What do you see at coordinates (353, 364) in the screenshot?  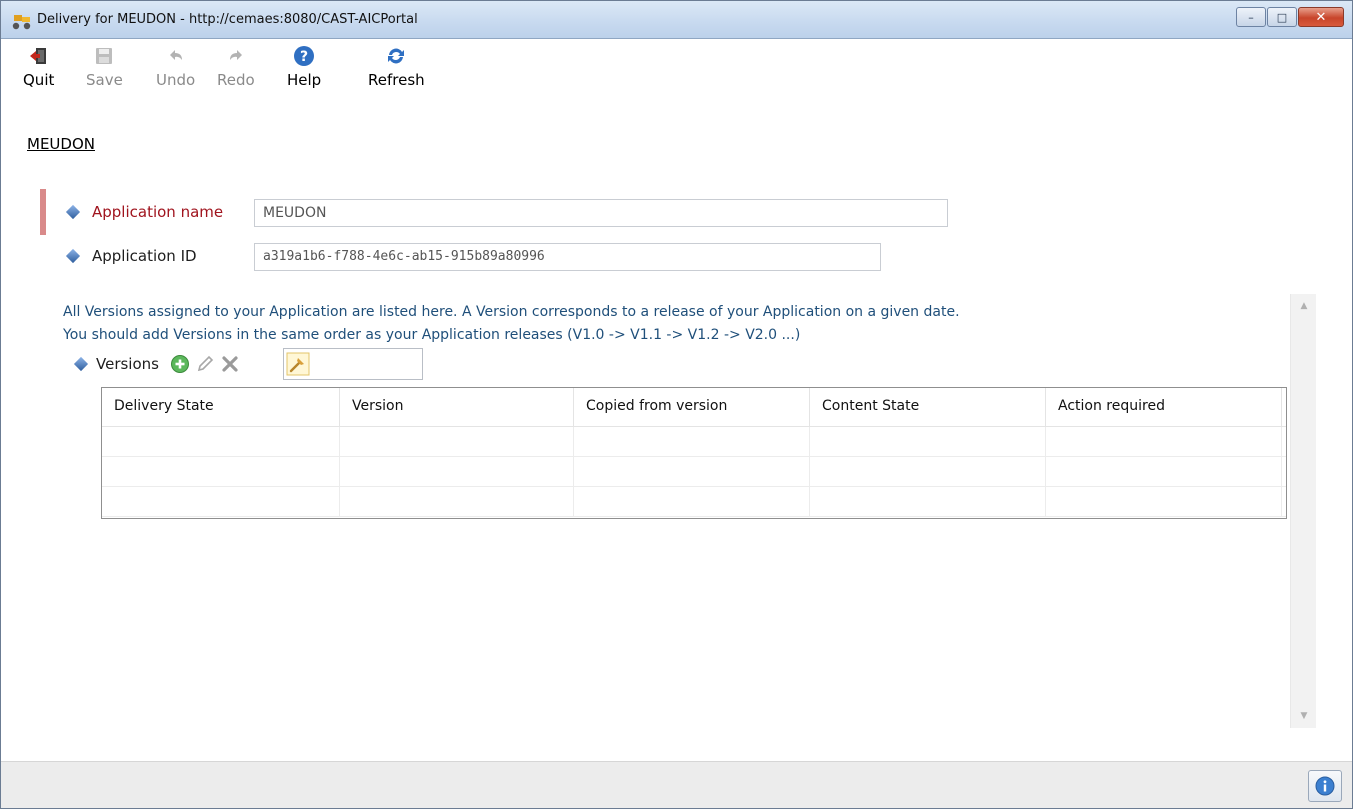 I see `versions-filter-input` at bounding box center [353, 364].